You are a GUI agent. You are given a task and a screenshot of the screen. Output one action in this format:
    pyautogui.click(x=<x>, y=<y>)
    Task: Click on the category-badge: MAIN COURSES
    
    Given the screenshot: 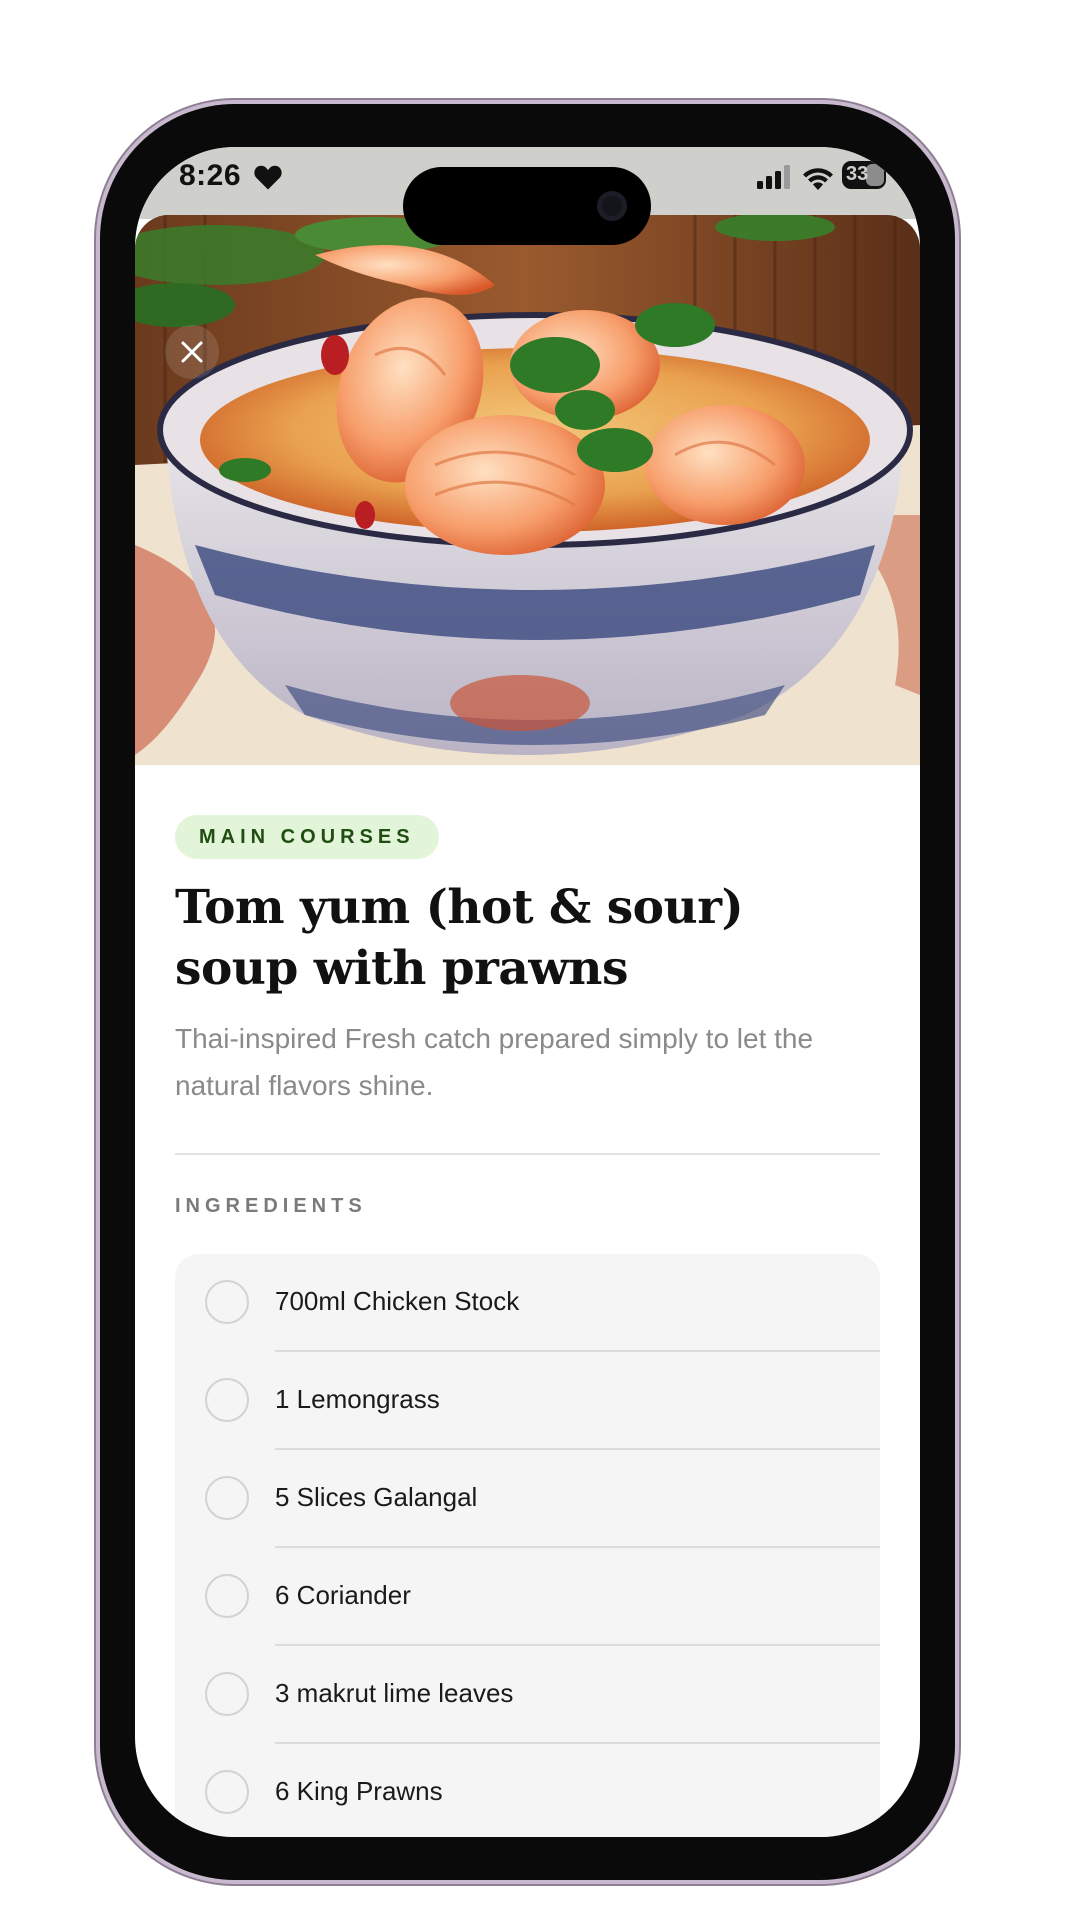 What is the action you would take?
    pyautogui.click(x=307, y=837)
    